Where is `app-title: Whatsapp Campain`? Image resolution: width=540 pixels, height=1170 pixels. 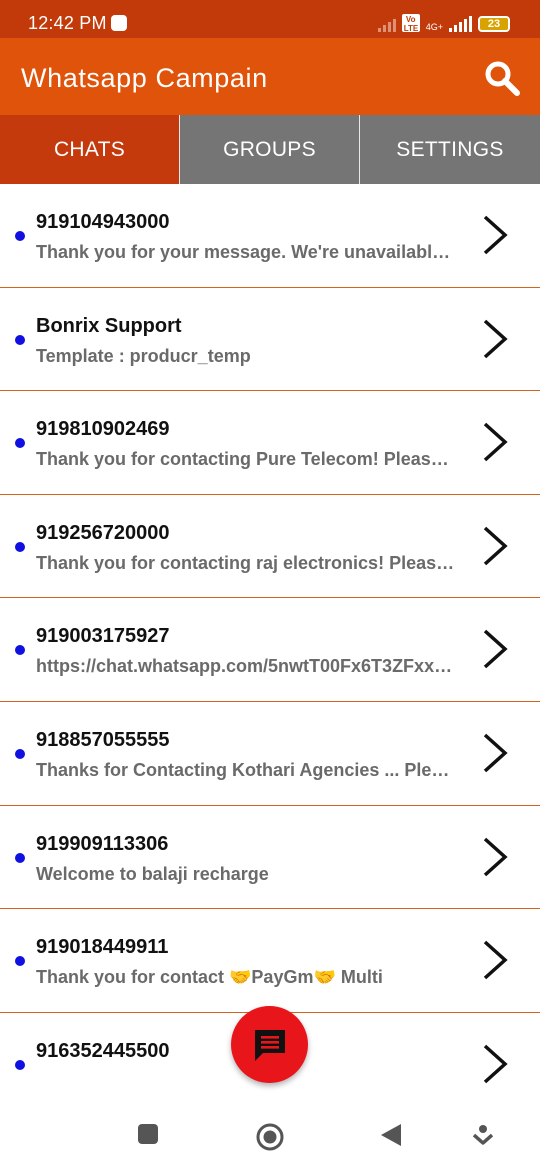
app-title: Whatsapp Campain is located at coordinates (144, 78).